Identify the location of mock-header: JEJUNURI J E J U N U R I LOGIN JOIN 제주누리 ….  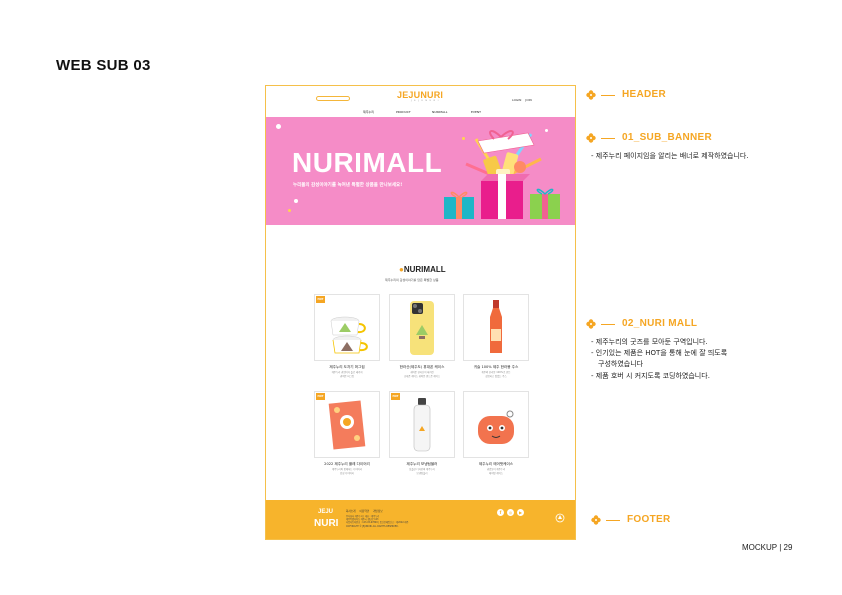
(420, 101).